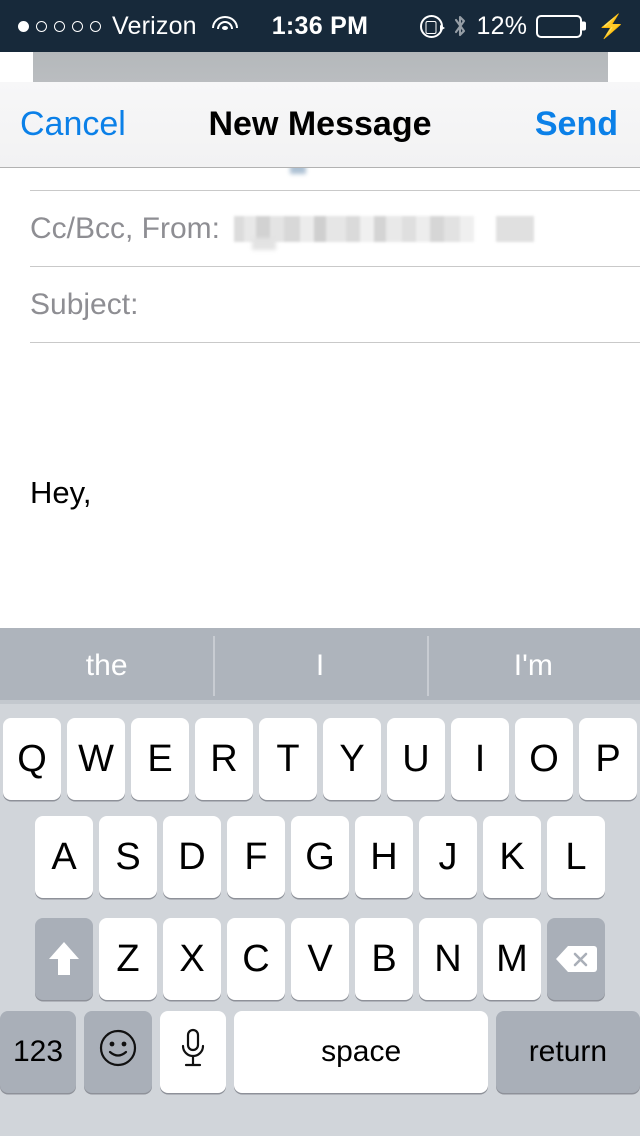 The height and width of the screenshot is (1136, 640). What do you see at coordinates (320, 67) in the screenshot?
I see `sheet-top-edge` at bounding box center [320, 67].